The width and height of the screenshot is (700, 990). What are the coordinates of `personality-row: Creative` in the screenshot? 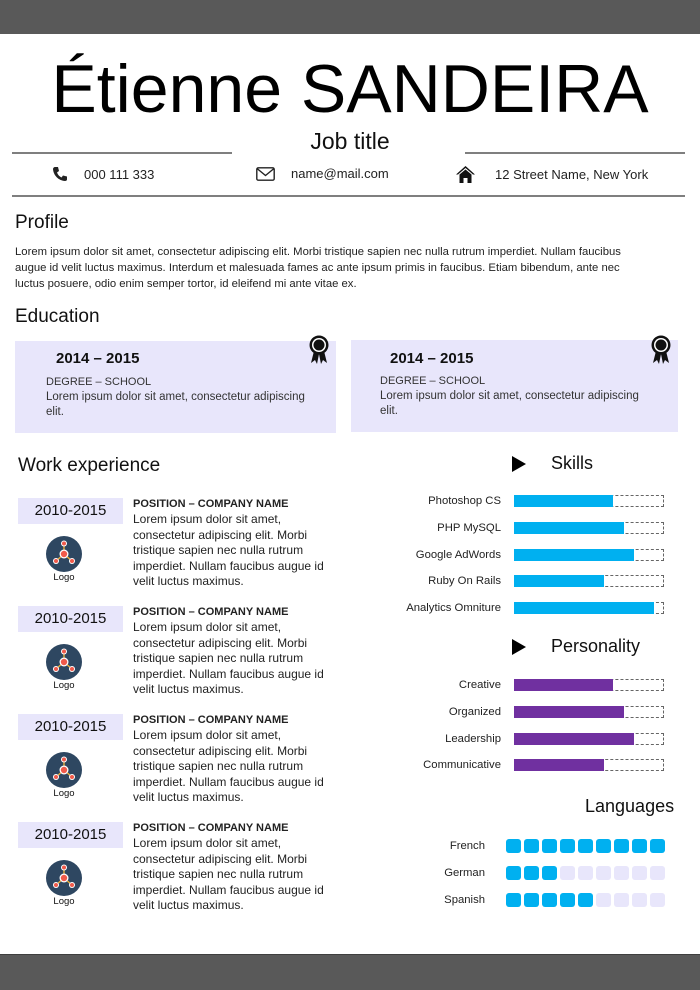 It's located at (530, 685).